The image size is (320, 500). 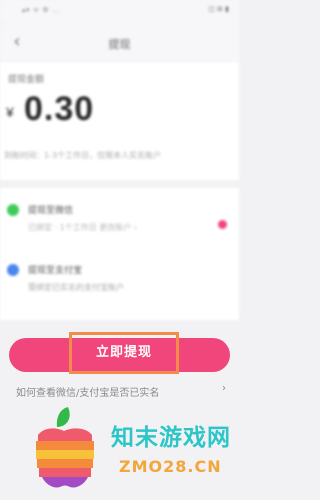 What do you see at coordinates (10, 112) in the screenshot?
I see `currency-symbol: ¥` at bounding box center [10, 112].